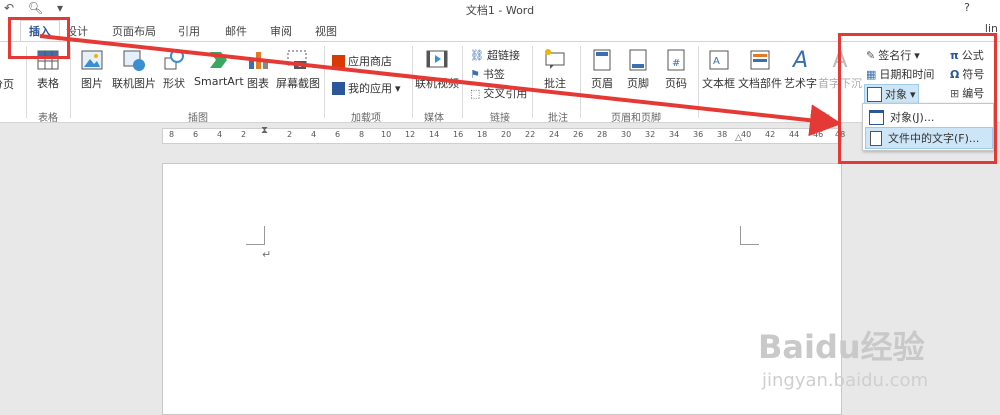  What do you see at coordinates (493, 74) in the screenshot?
I see `bookmark-label: 书签` at bounding box center [493, 74].